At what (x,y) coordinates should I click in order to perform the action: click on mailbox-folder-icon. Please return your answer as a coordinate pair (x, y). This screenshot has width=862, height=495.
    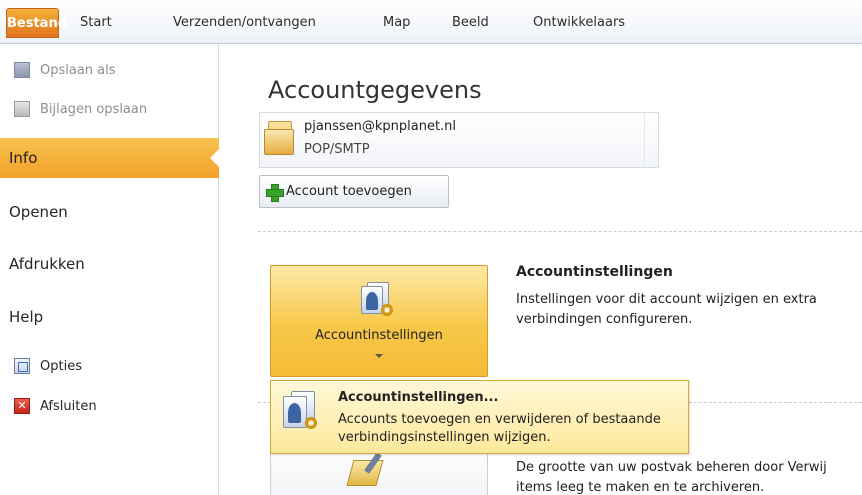
    Looking at the image, I should click on (281, 139).